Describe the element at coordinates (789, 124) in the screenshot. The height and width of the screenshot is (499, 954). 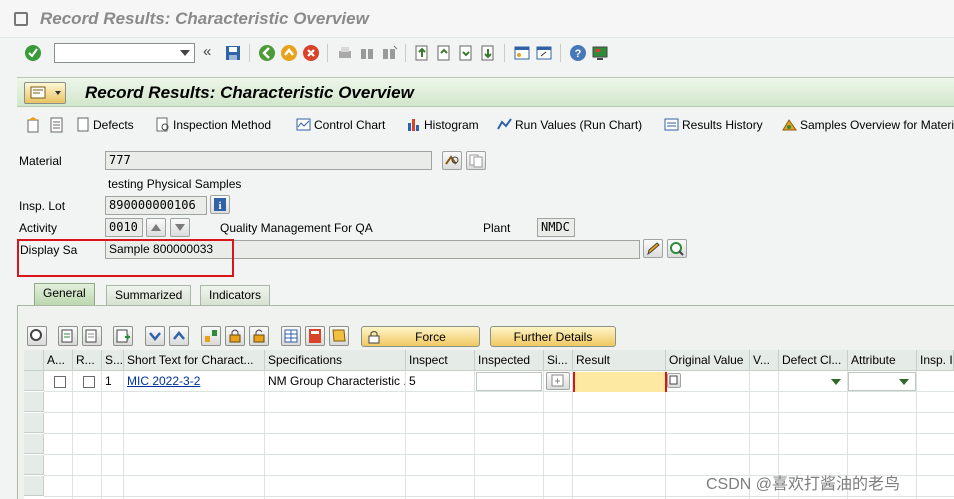
I see `samples-overview-icon` at that location.